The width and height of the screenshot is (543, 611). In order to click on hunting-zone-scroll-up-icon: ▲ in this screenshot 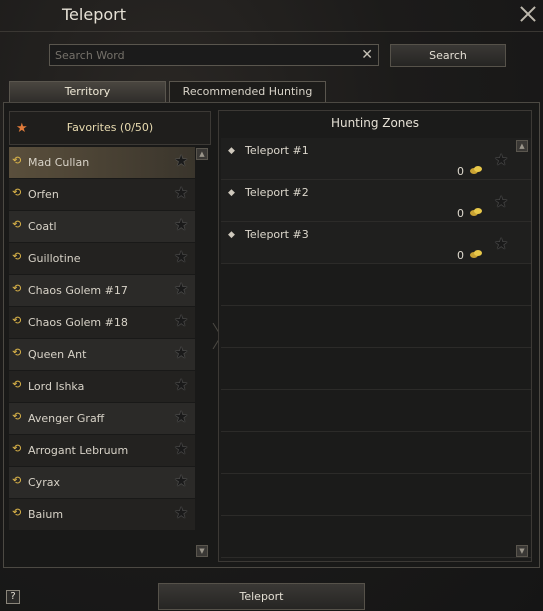, I will do `click(522, 146)`.